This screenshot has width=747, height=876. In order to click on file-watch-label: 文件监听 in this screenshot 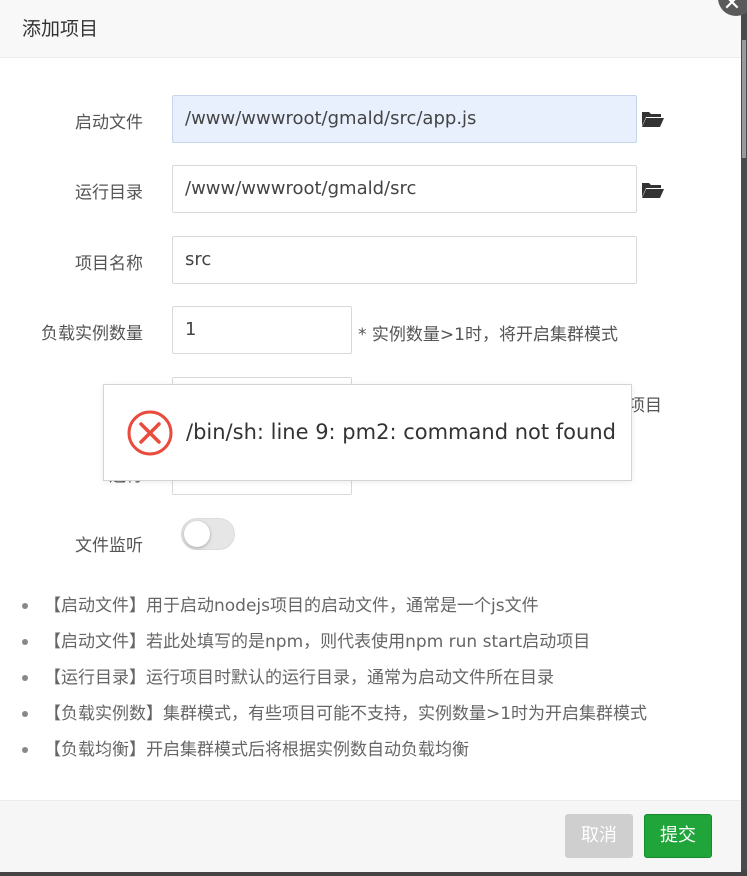, I will do `click(109, 546)`.